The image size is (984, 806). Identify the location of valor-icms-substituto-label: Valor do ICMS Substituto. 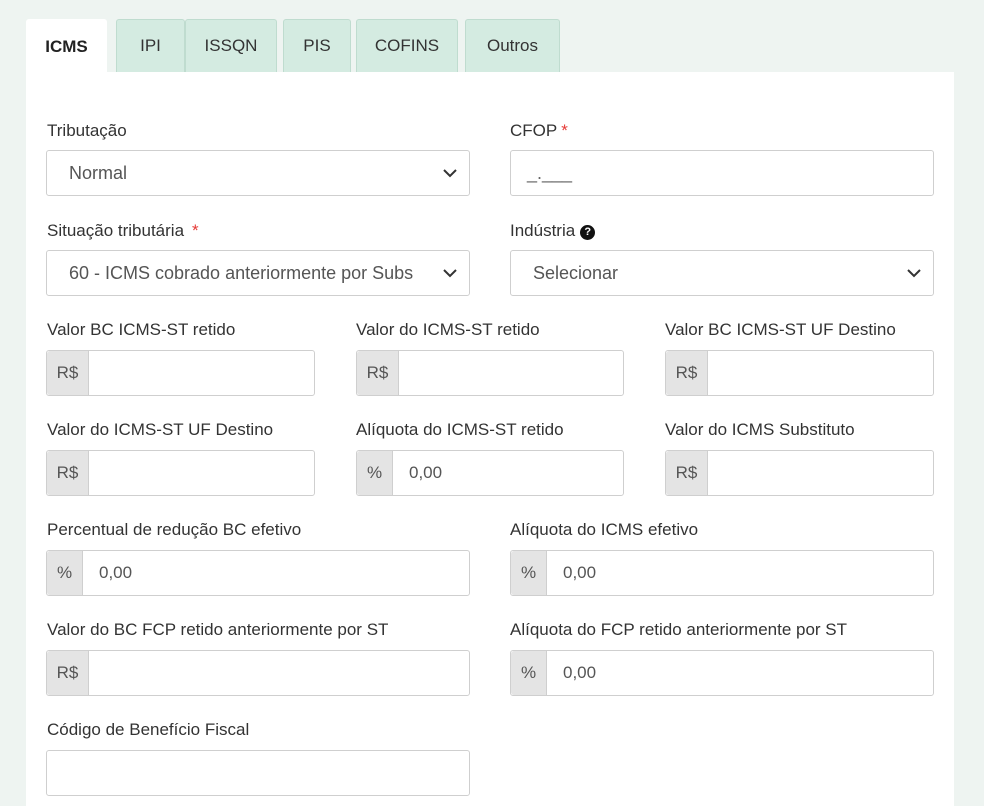
(760, 429).